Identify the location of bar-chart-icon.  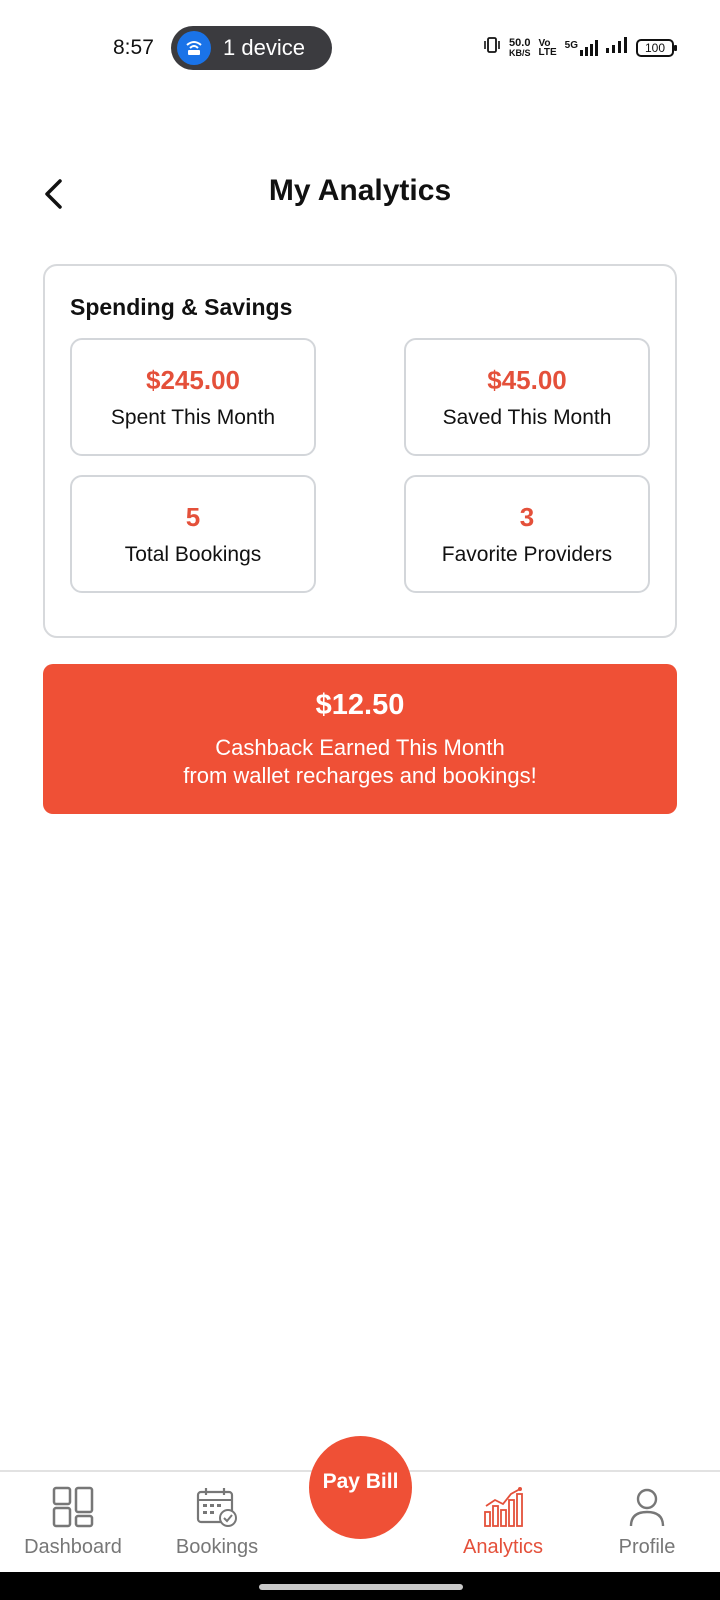
(503, 1507).